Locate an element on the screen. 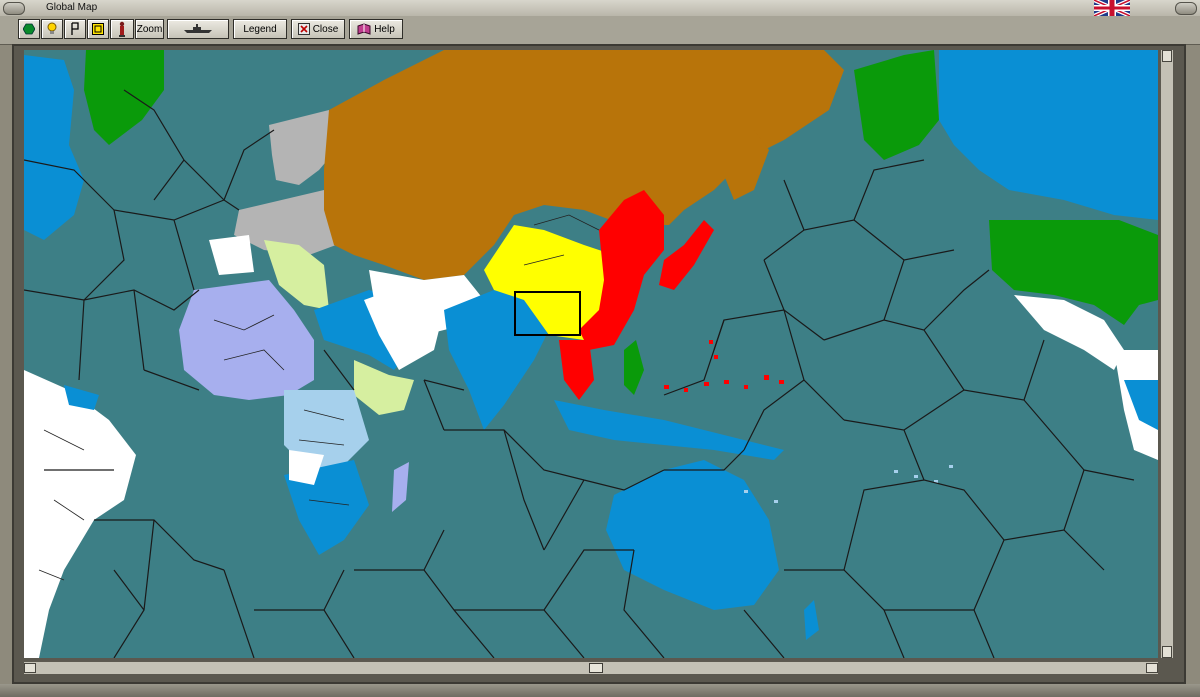 The image size is (1200, 697). soldier-button is located at coordinates (122, 29).